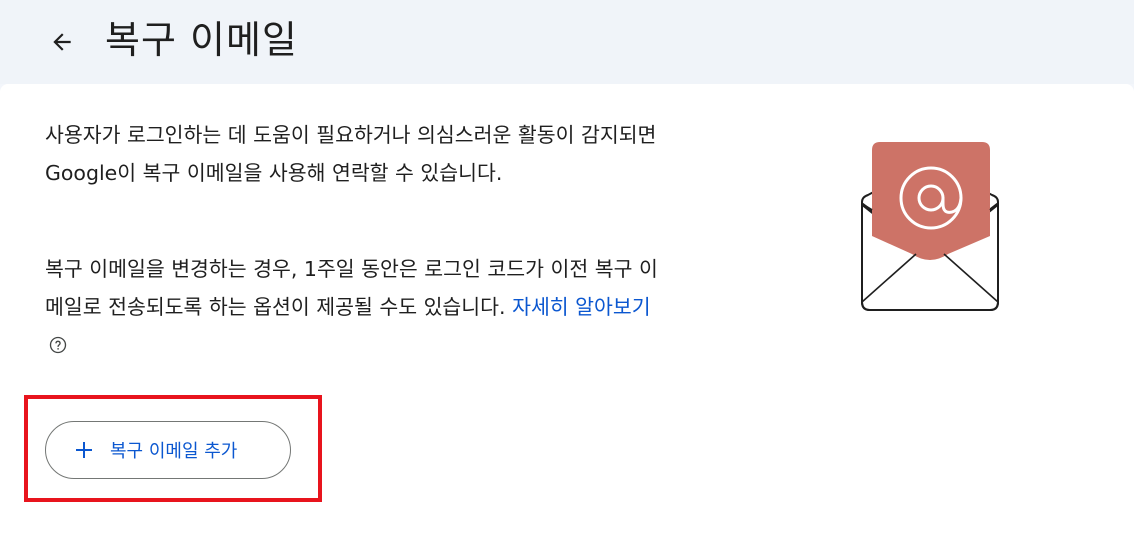 This screenshot has width=1134, height=552. I want to click on plus-icon, so click(84, 450).